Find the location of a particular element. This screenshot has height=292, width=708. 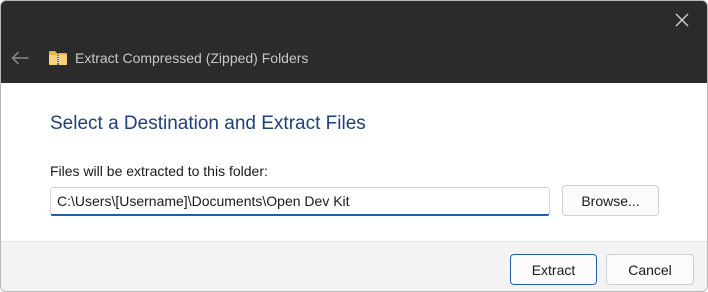

zipped-folder-icon is located at coordinates (58, 58).